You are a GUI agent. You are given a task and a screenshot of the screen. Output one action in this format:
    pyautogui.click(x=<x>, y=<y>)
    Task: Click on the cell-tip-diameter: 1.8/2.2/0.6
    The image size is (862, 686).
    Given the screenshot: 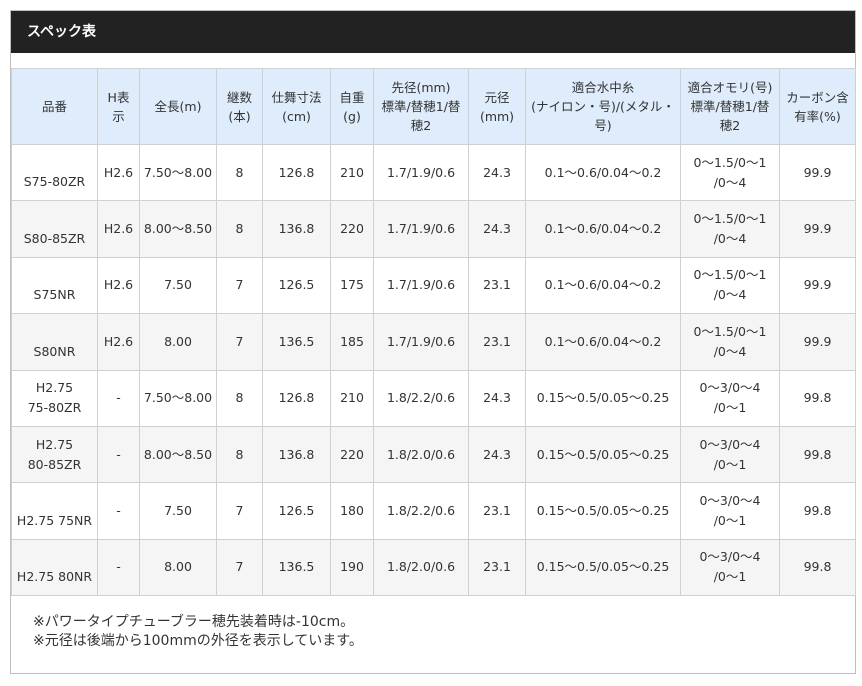 What is the action you would take?
    pyautogui.click(x=421, y=511)
    